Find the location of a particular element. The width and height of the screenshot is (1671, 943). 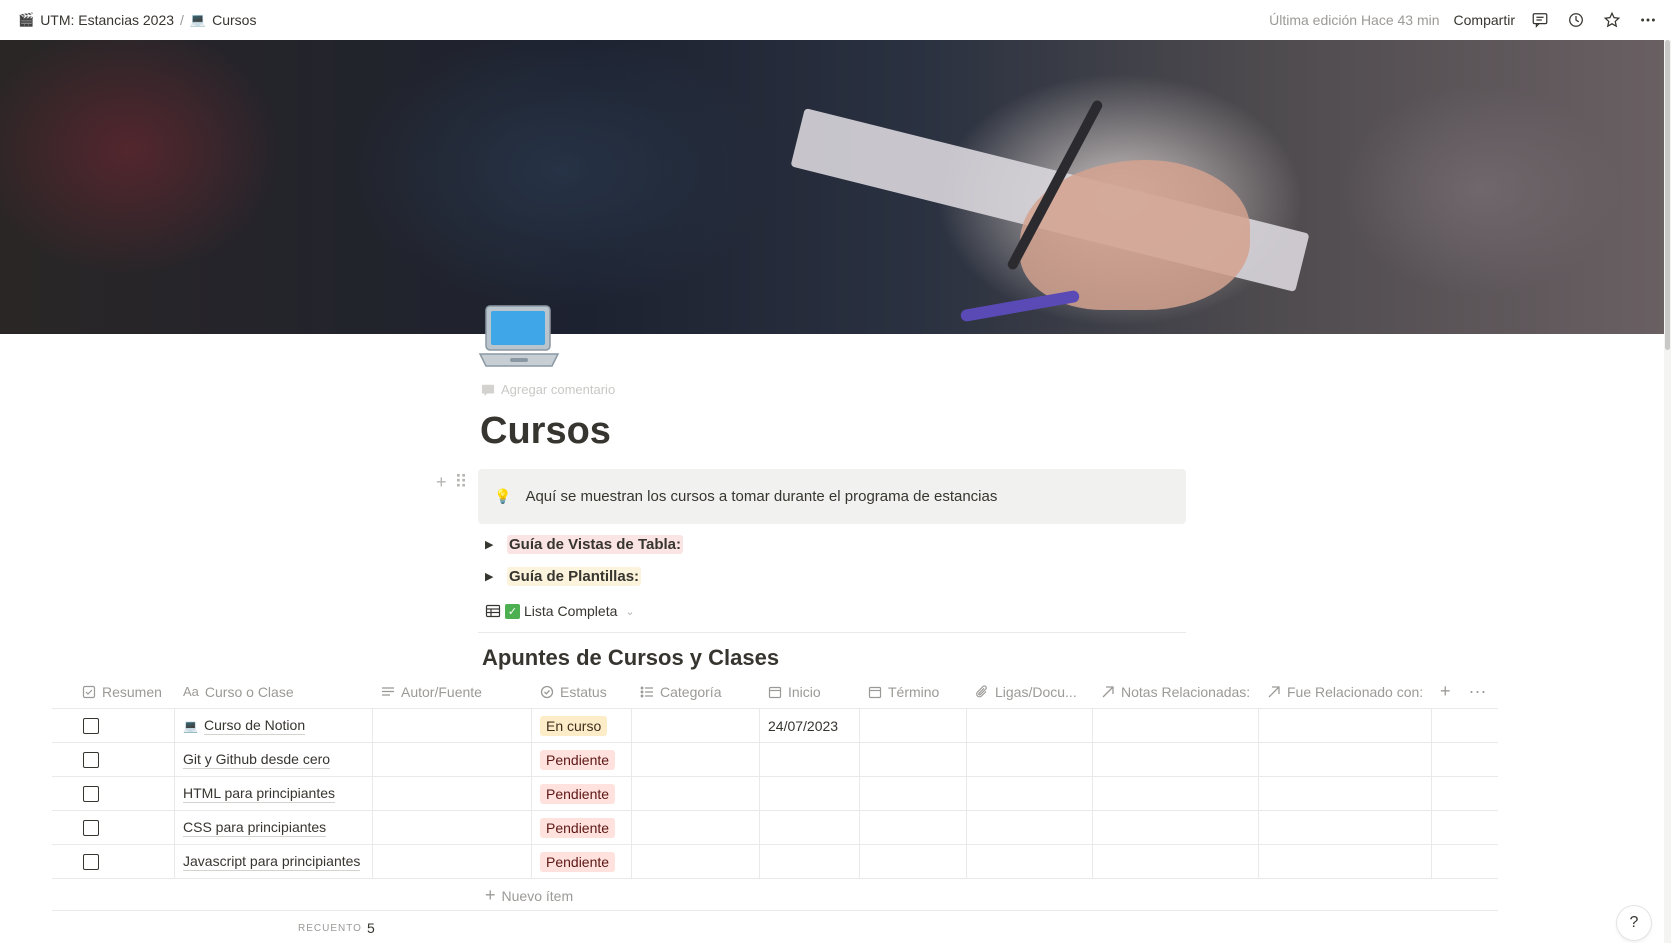

more-options-icon: ··· is located at coordinates (1478, 691).